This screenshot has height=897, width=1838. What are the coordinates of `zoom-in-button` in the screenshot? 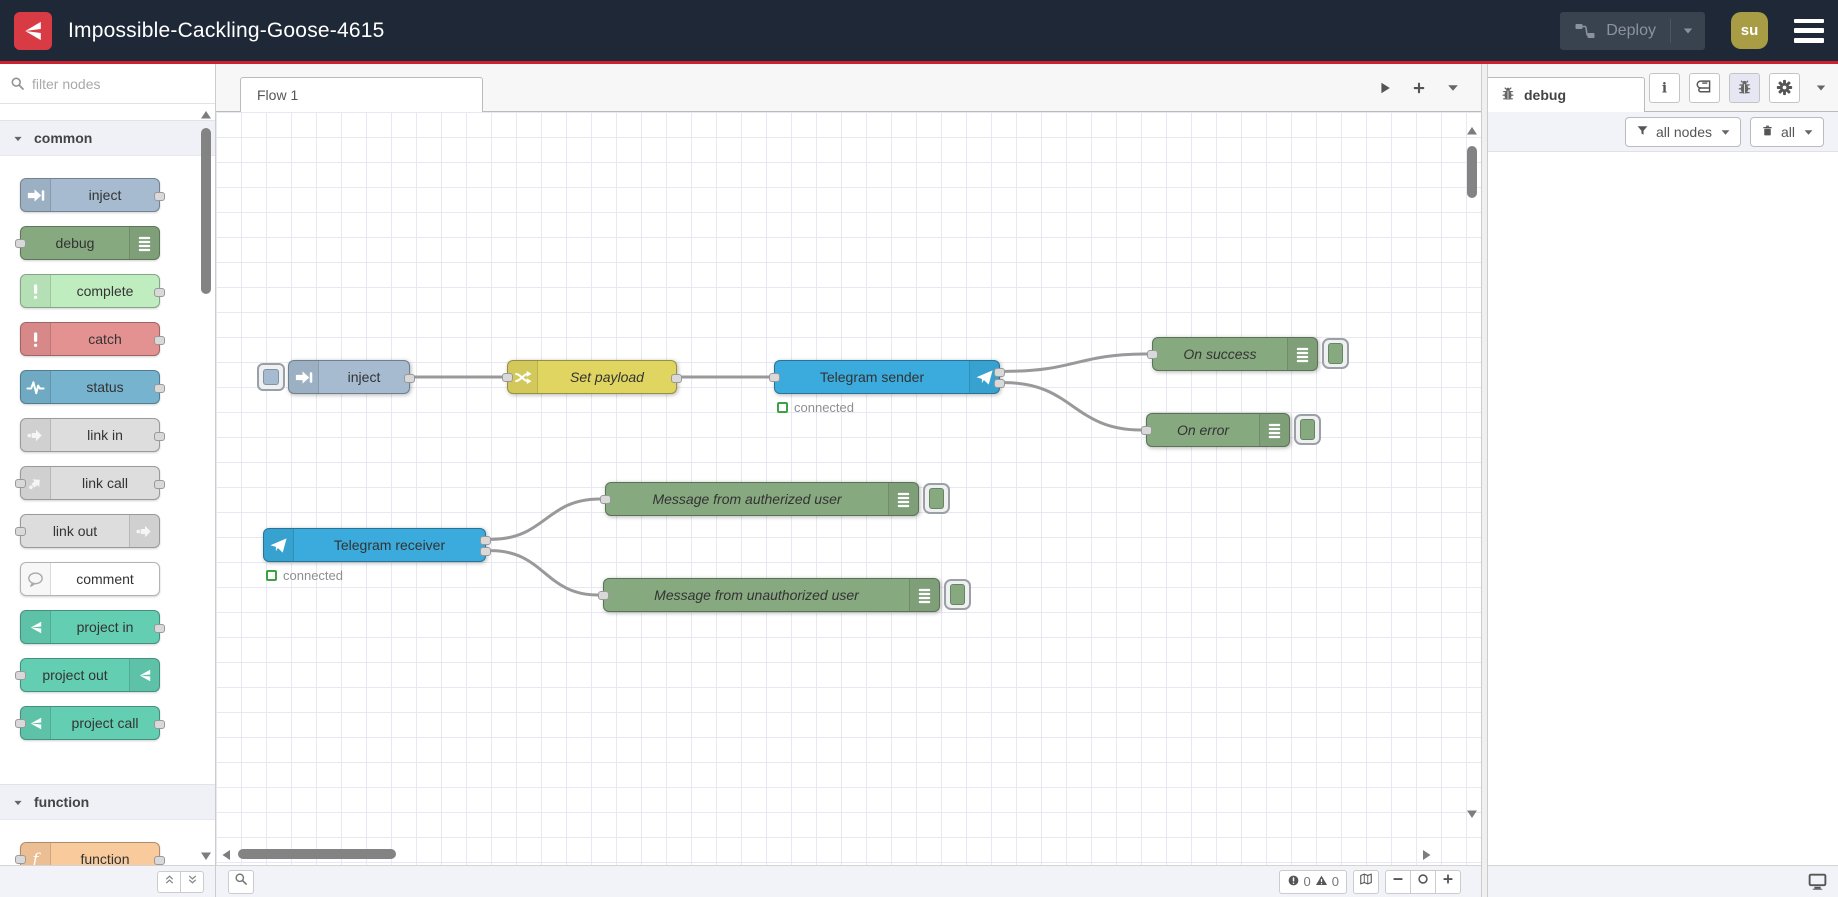 It's located at (1448, 881).